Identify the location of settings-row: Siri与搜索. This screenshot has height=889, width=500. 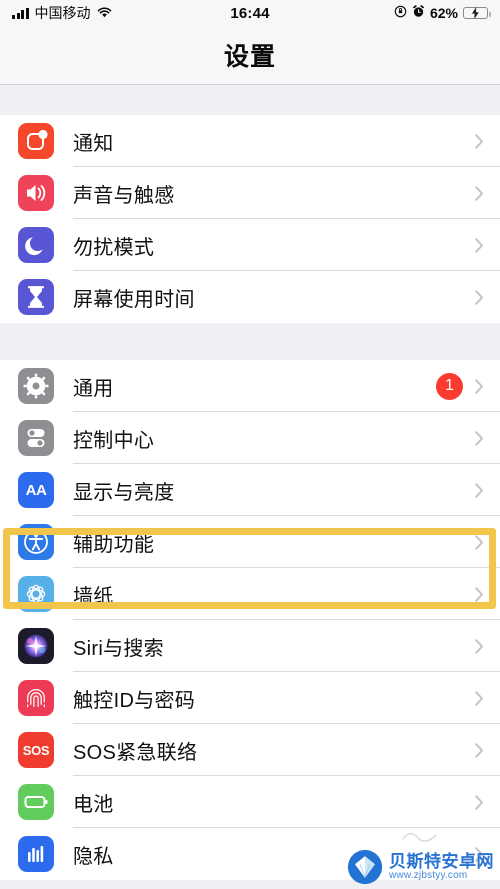
(250, 646).